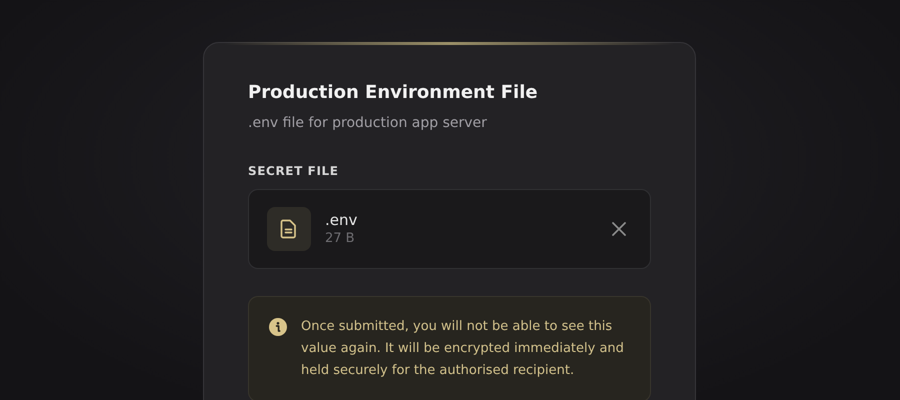 The width and height of the screenshot is (900, 400). I want to click on card-subtitle: .env file for production app server, so click(368, 123).